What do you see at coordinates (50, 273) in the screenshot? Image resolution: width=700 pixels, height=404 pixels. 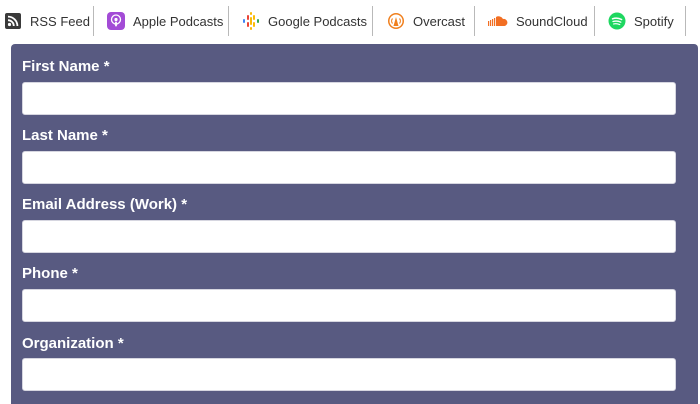 I see `phone-label: Phone *` at bounding box center [50, 273].